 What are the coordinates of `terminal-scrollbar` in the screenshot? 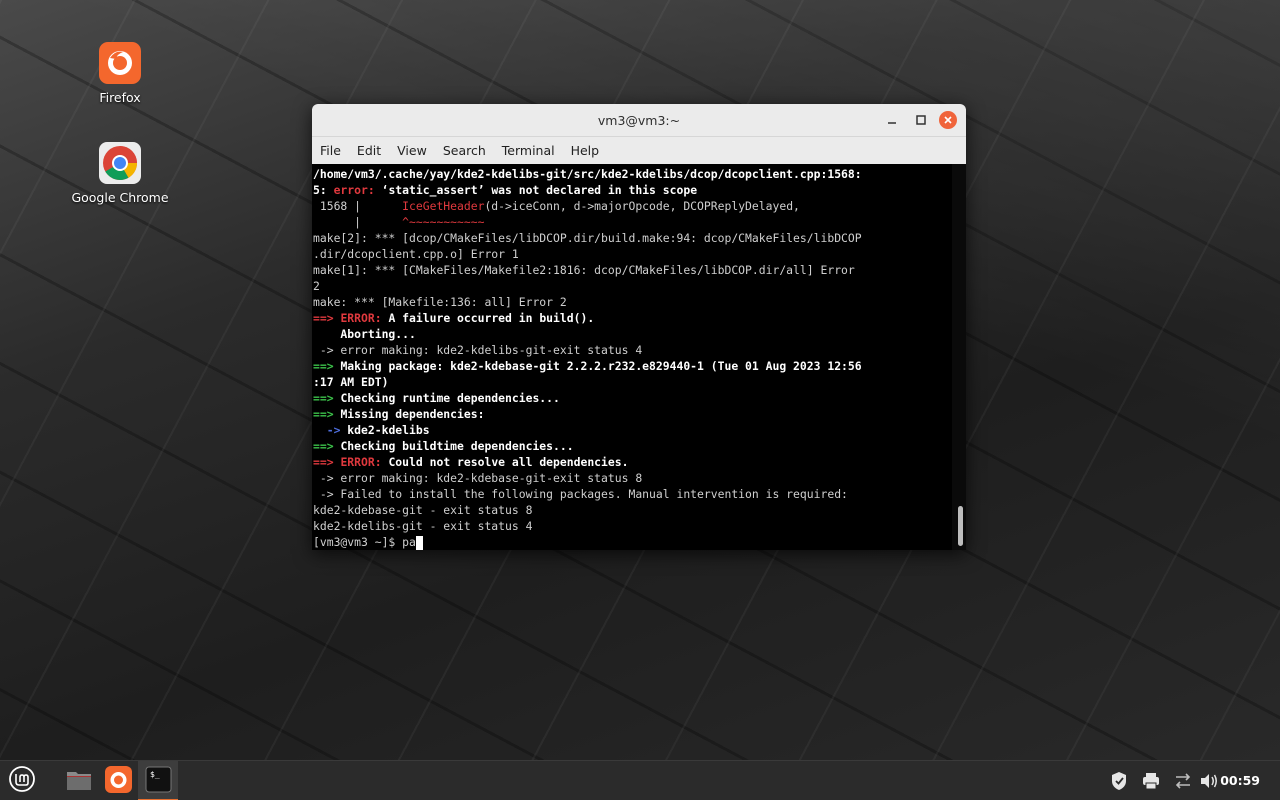 It's located at (959, 357).